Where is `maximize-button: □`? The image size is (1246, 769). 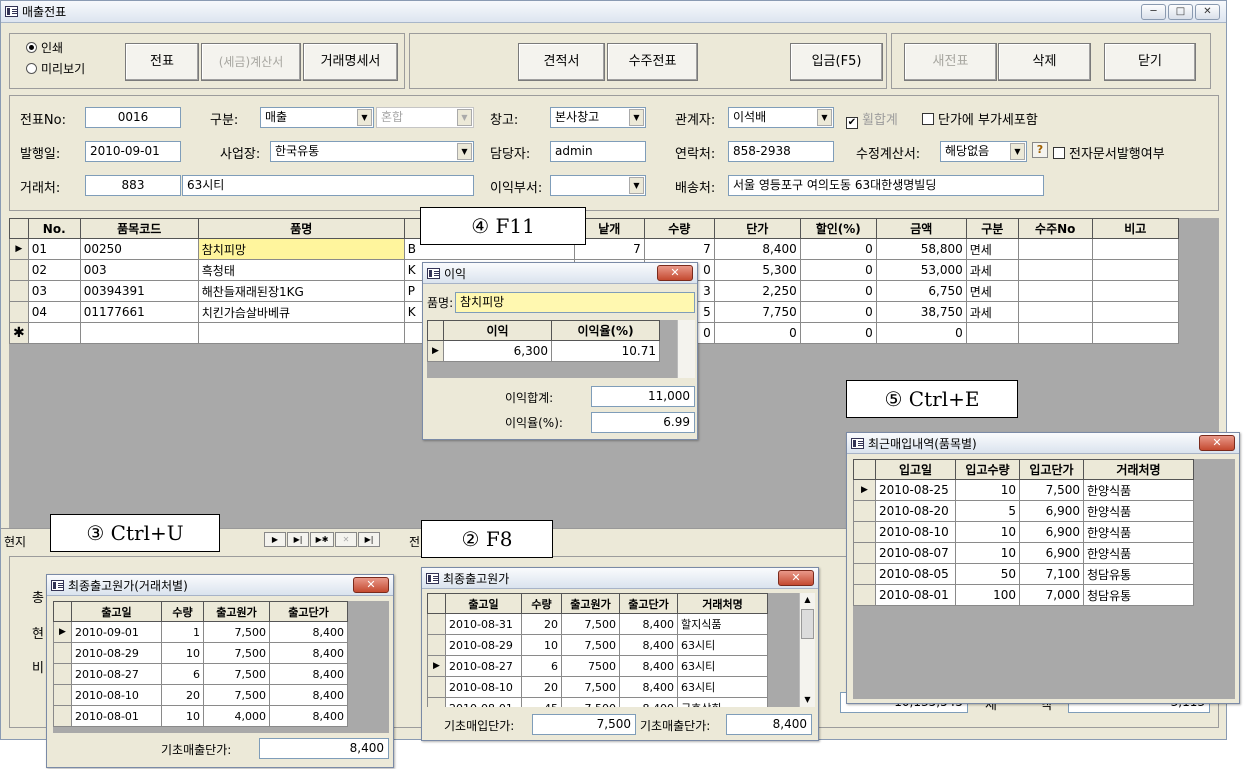
maximize-button: □ is located at coordinates (1180, 12).